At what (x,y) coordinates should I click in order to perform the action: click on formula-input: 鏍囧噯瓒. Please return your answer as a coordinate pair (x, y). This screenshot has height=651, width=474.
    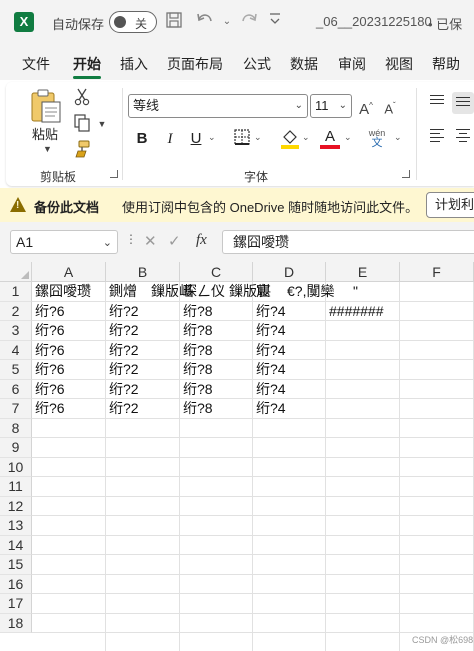
    Looking at the image, I should click on (348, 242).